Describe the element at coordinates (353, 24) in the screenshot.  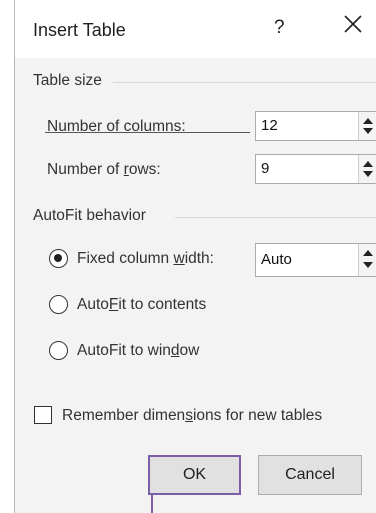
I see `close-icon` at that location.